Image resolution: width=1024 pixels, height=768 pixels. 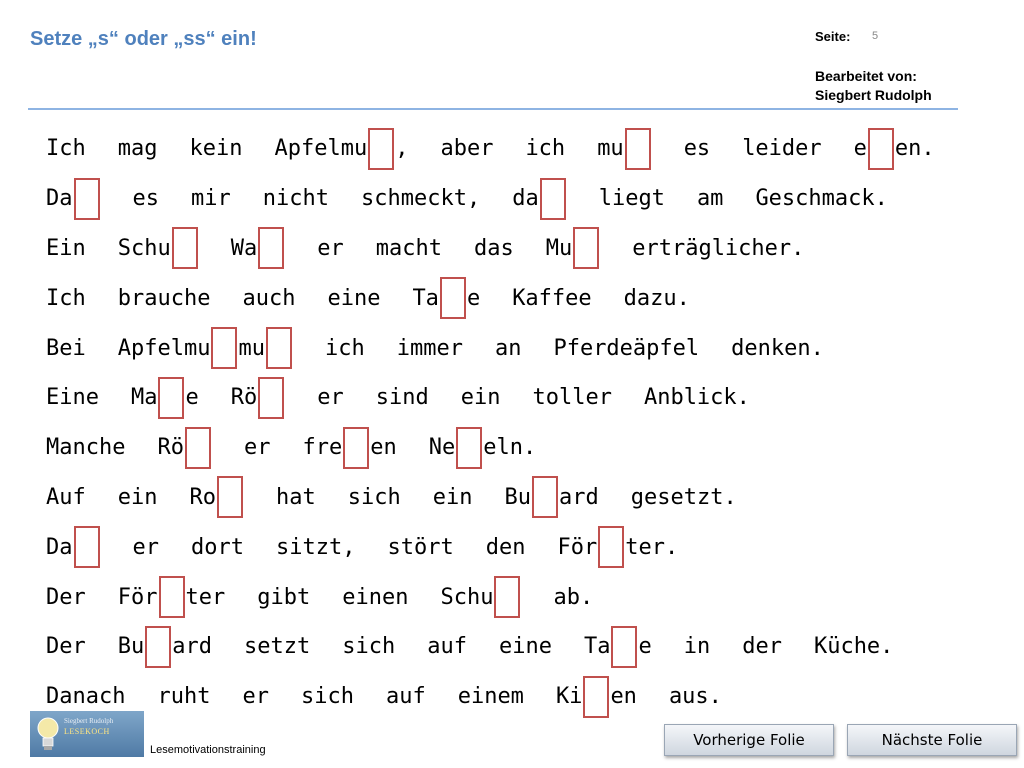 What do you see at coordinates (718, 248) in the screenshot?
I see `word: erträglicher.` at bounding box center [718, 248].